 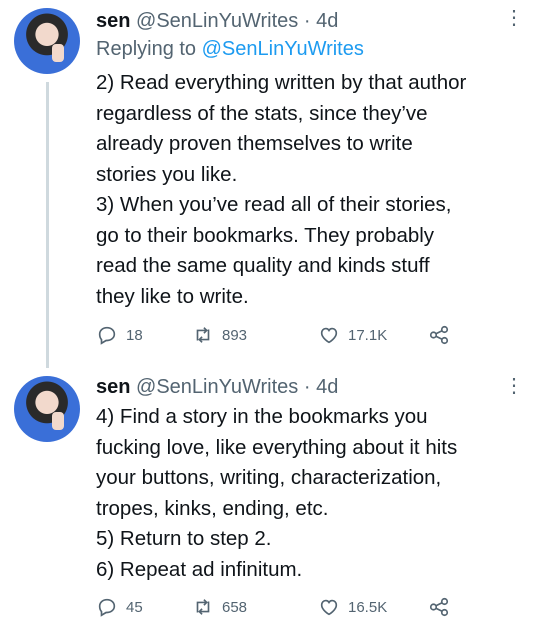 I want to click on tweet-line: go to their bookmarks. They probably, so click(x=265, y=235).